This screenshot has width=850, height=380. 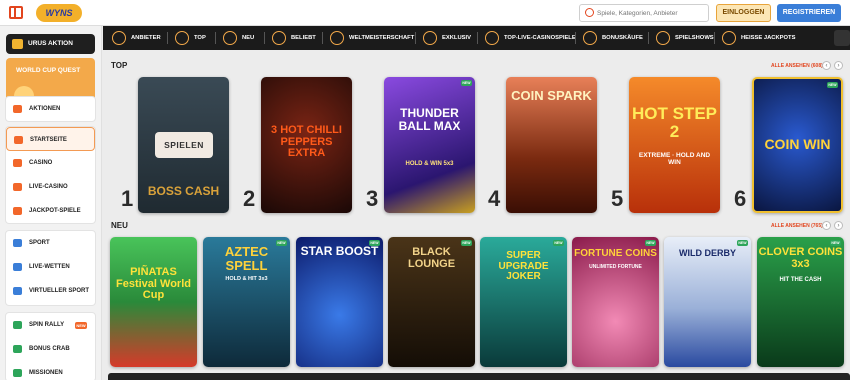 What do you see at coordinates (17, 291) in the screenshot?
I see `virtual-icon` at bounding box center [17, 291].